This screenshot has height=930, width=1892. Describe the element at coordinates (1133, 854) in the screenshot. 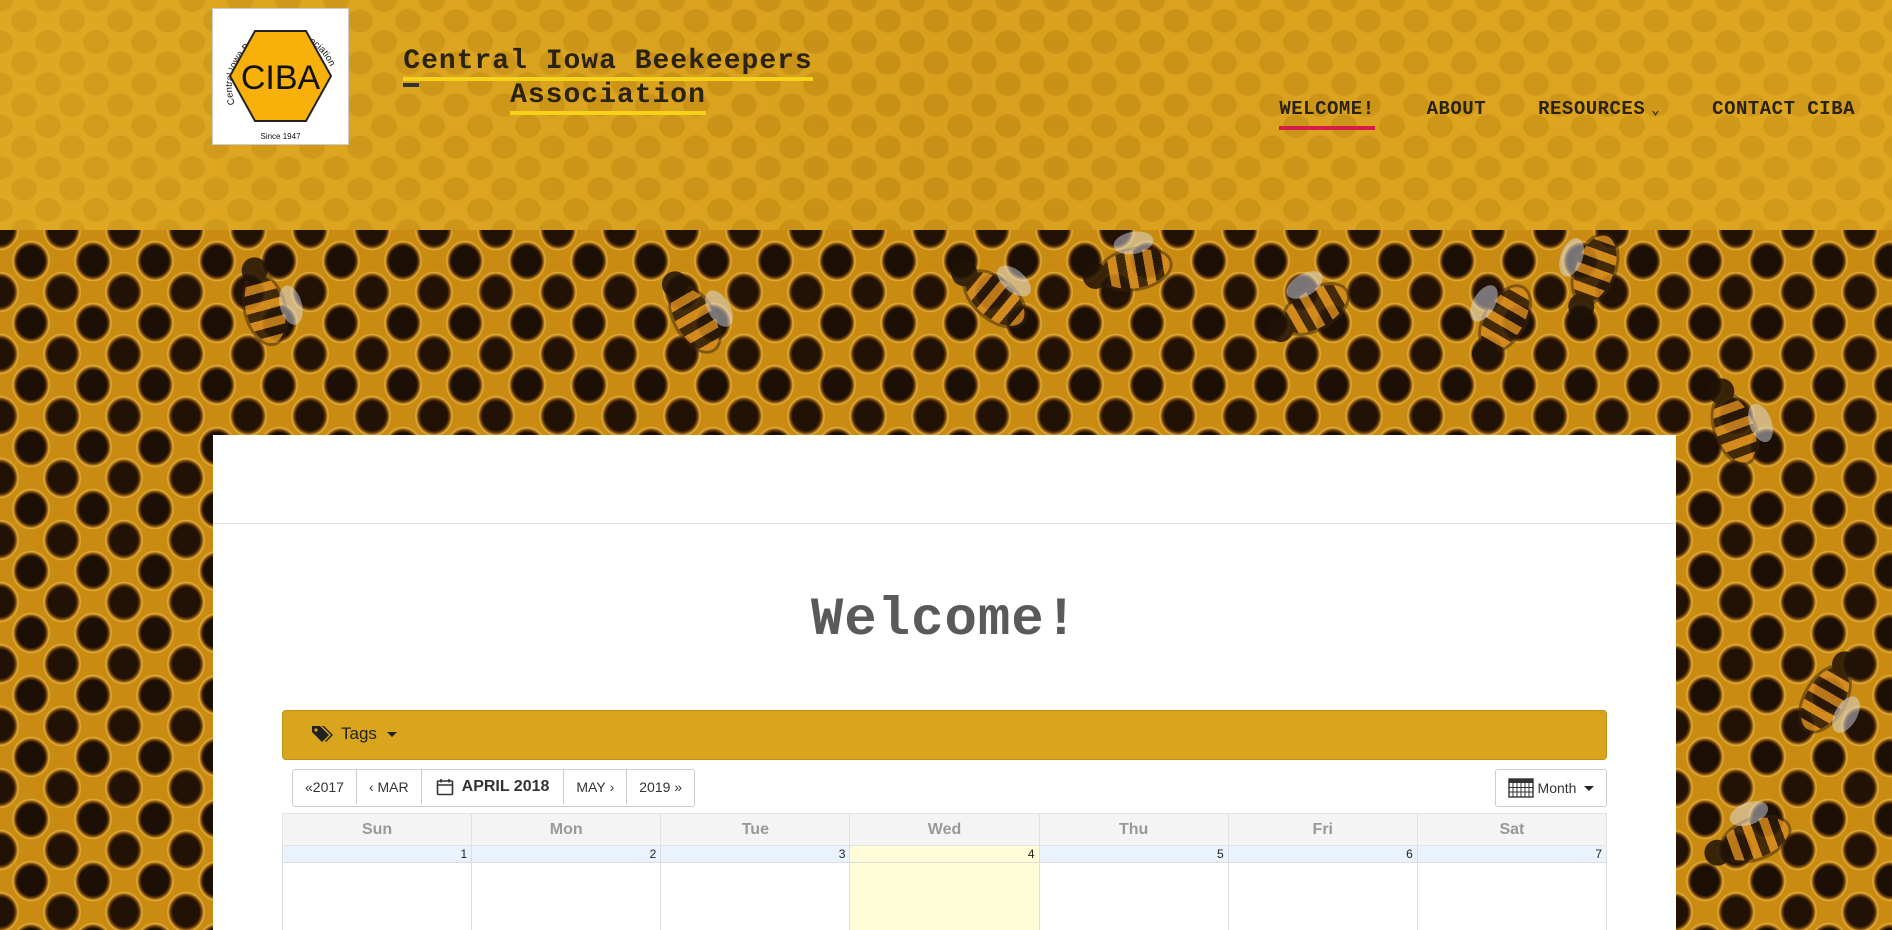

I see `day-number: 5` at that location.